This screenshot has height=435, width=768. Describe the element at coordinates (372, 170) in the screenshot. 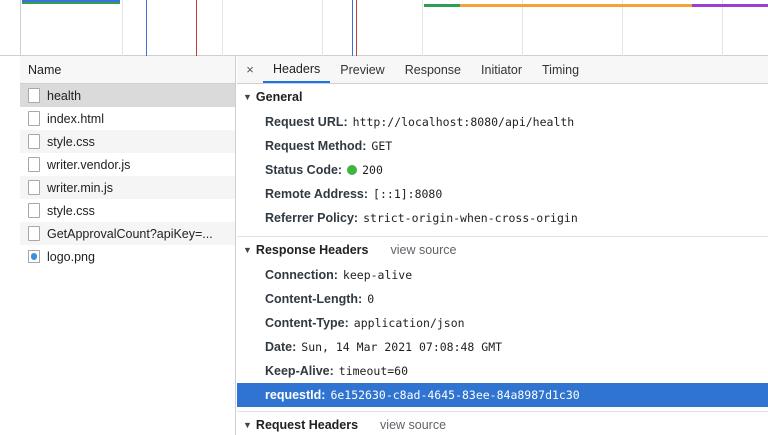

I see `header-value: 200` at that location.